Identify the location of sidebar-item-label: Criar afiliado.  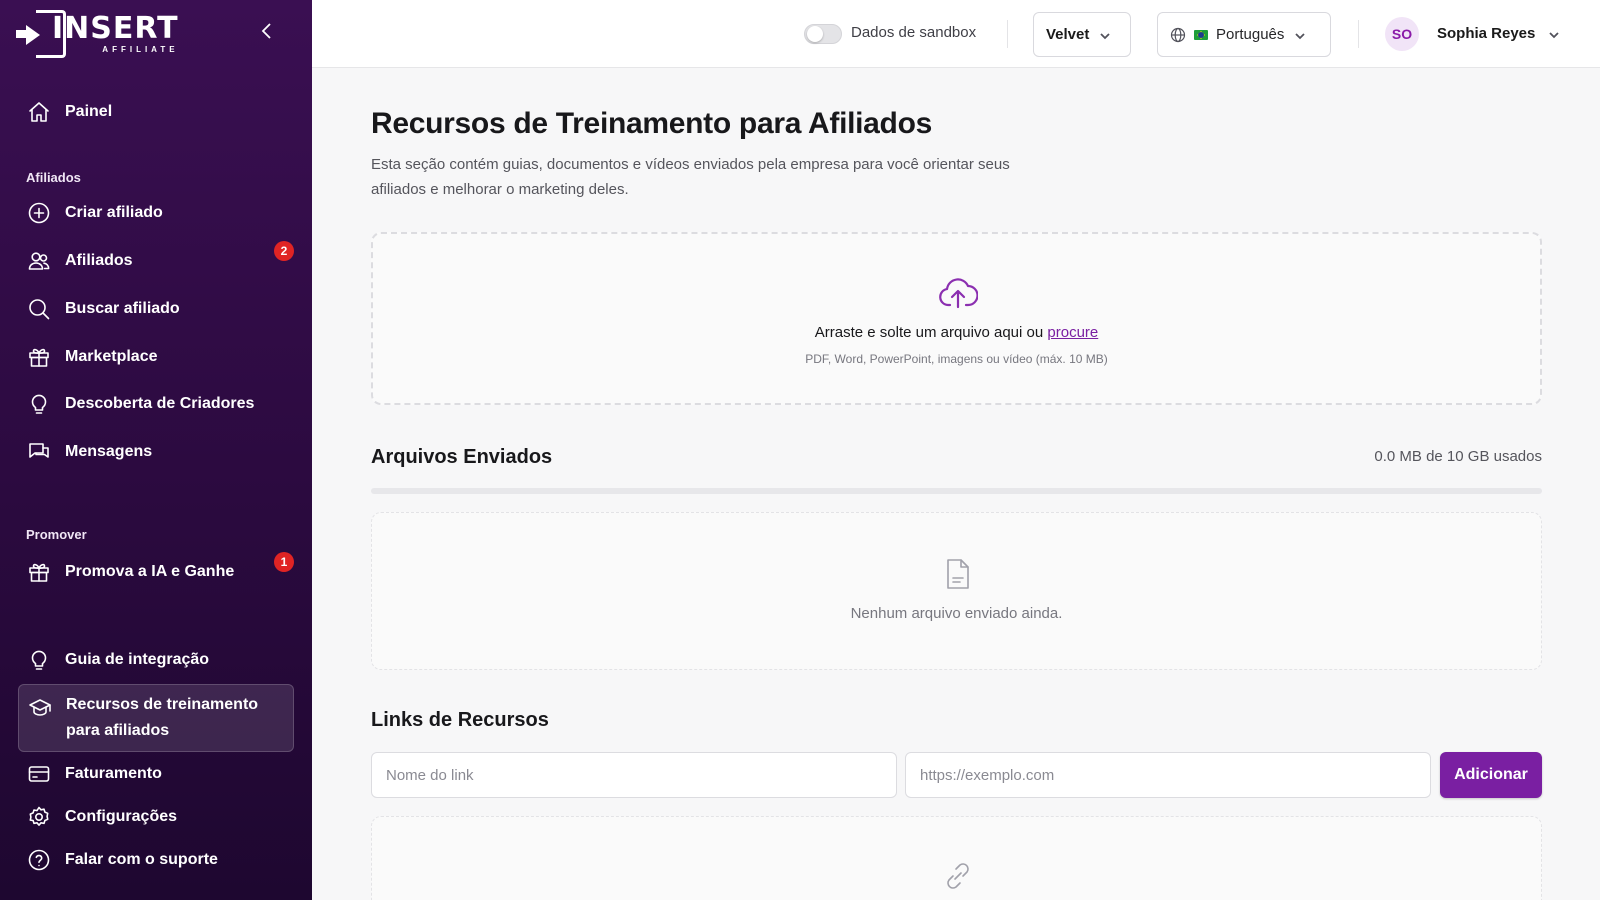
(114, 212).